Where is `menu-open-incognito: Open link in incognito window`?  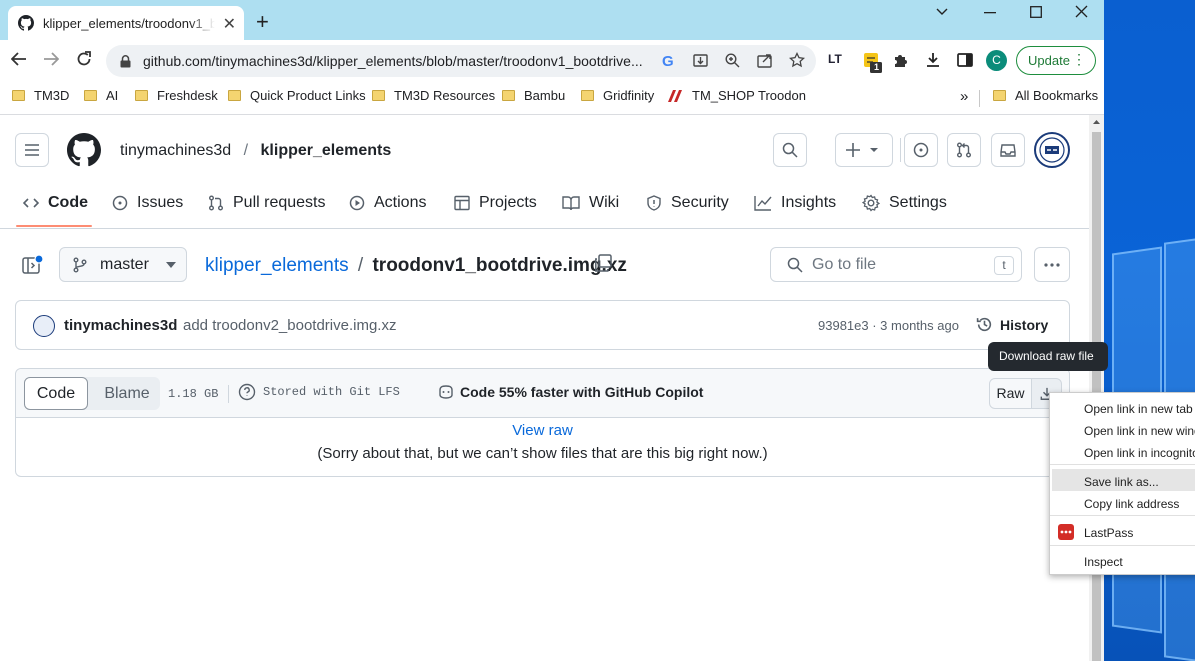
menu-open-incognito: Open link in incognito window is located at coordinates (1139, 453).